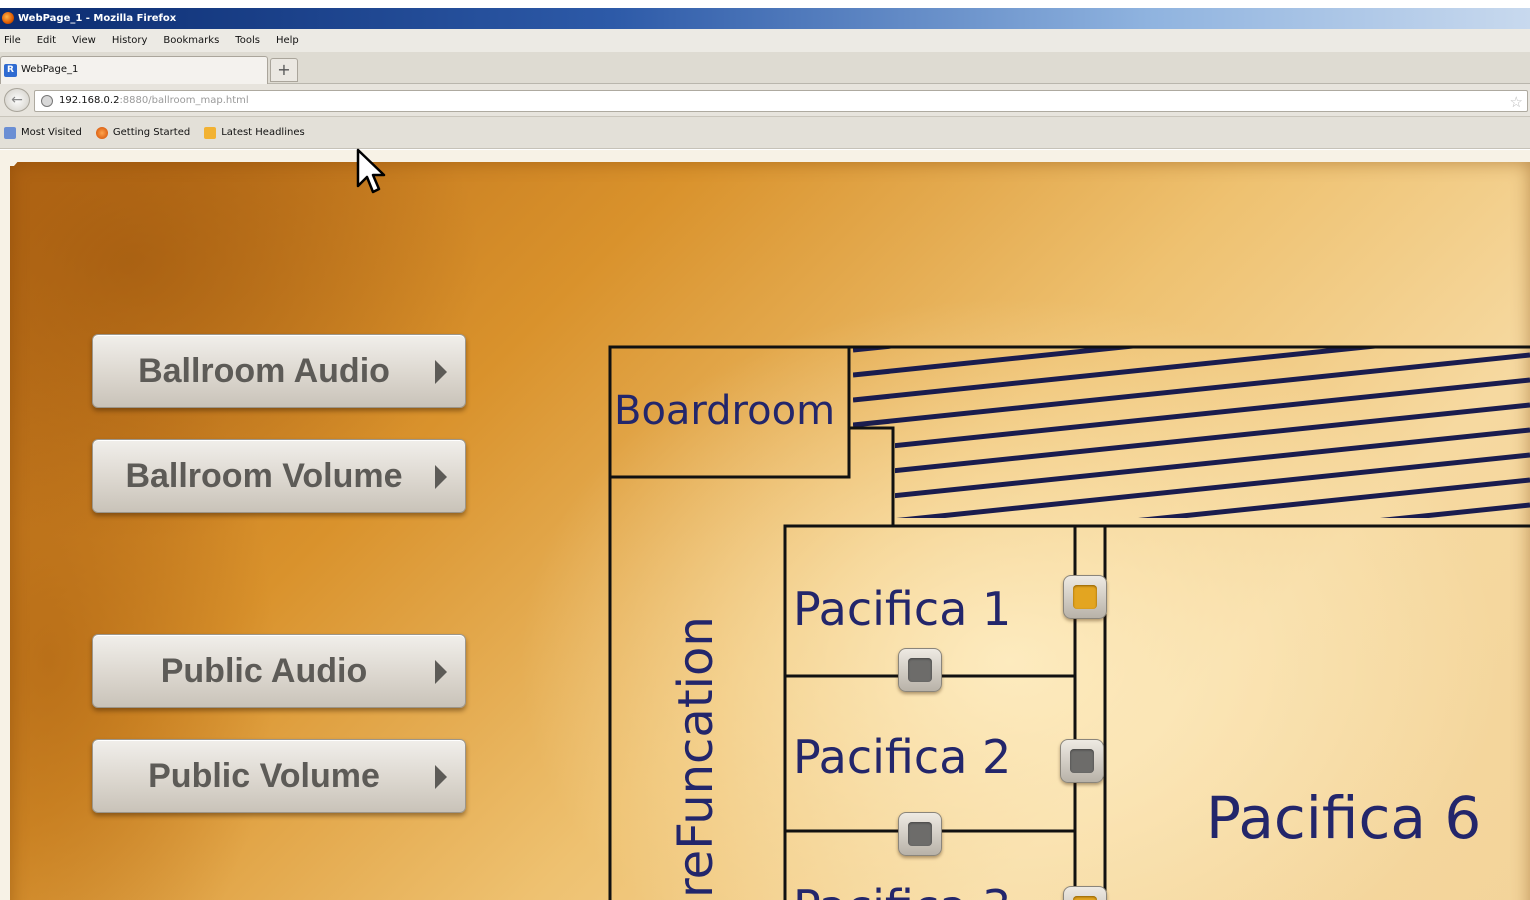 The width and height of the screenshot is (1530, 900). I want to click on page-favicon-icon: R, so click(10, 70).